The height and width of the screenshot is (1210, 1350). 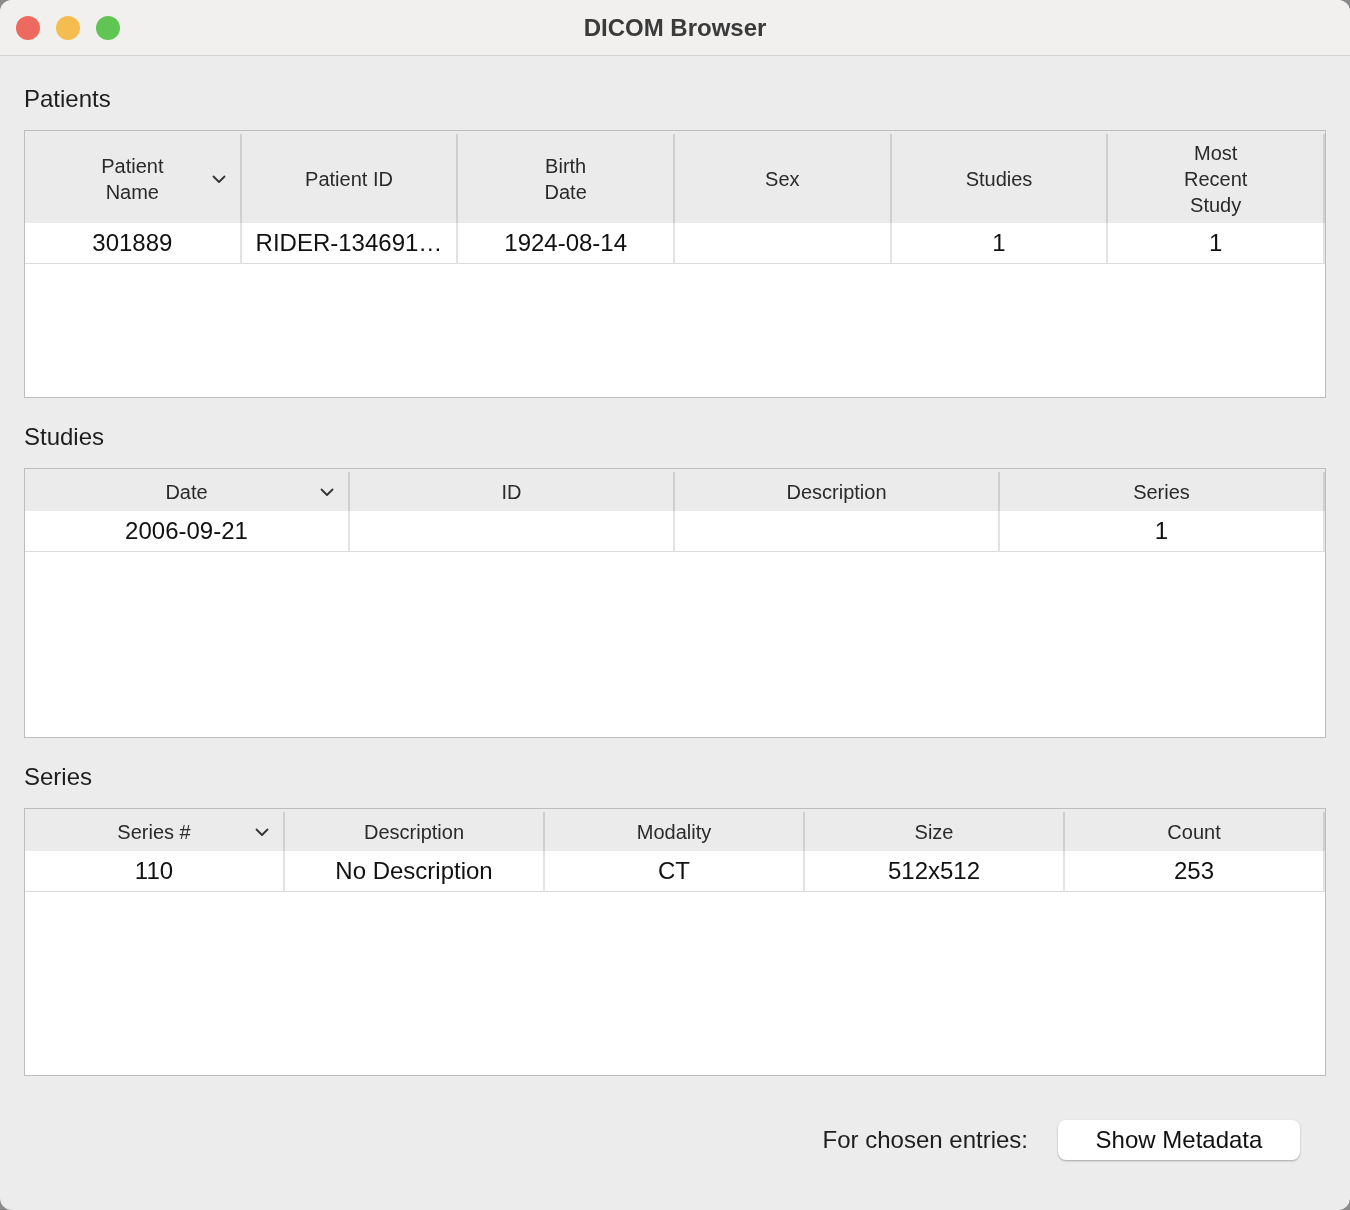 What do you see at coordinates (59, 777) in the screenshot?
I see `section-title: Series` at bounding box center [59, 777].